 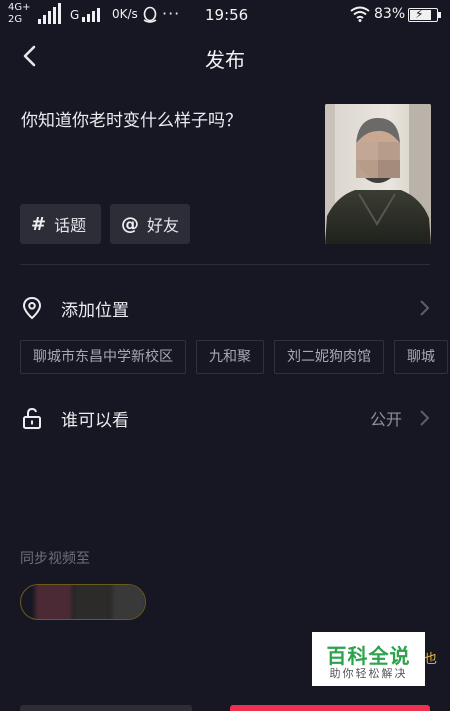 I want to click on location-suggestion: 聊城市东昌中学新校区, so click(x=103, y=357).